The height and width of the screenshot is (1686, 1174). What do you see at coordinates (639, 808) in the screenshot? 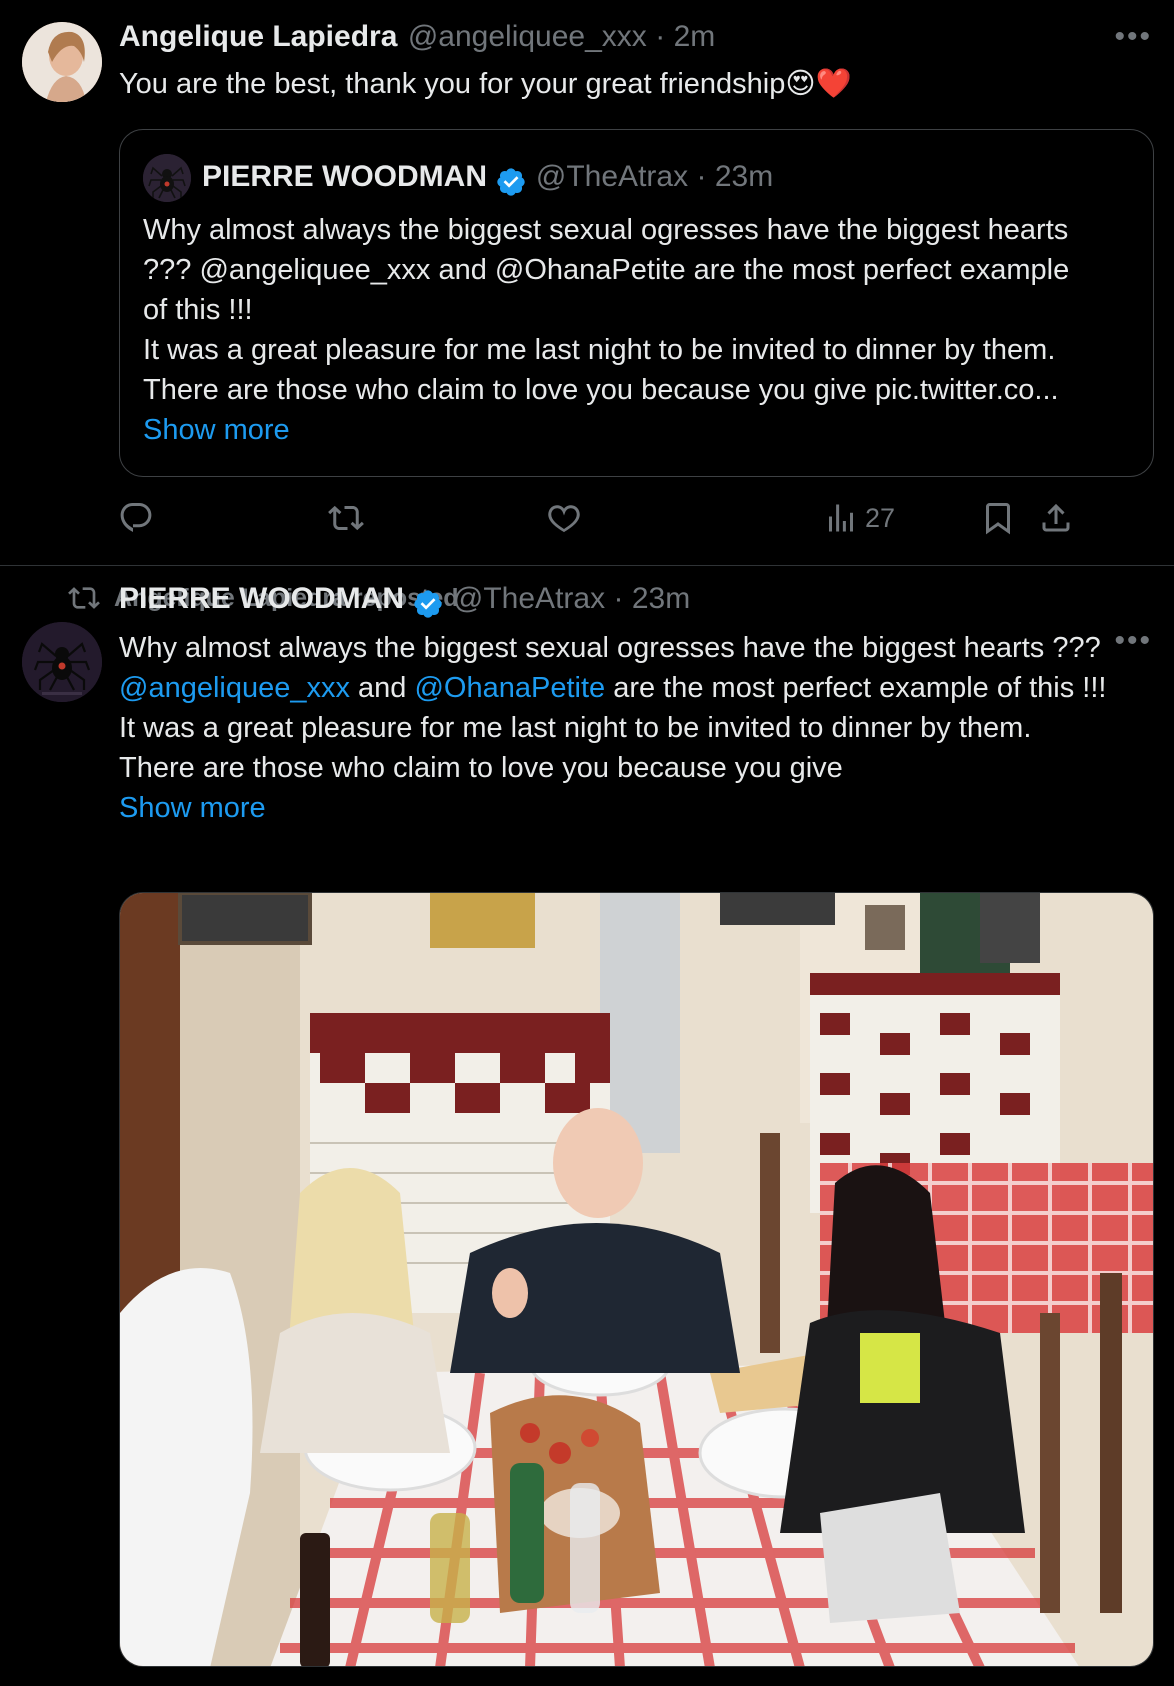
I see `show-more-link: Show more` at bounding box center [639, 808].